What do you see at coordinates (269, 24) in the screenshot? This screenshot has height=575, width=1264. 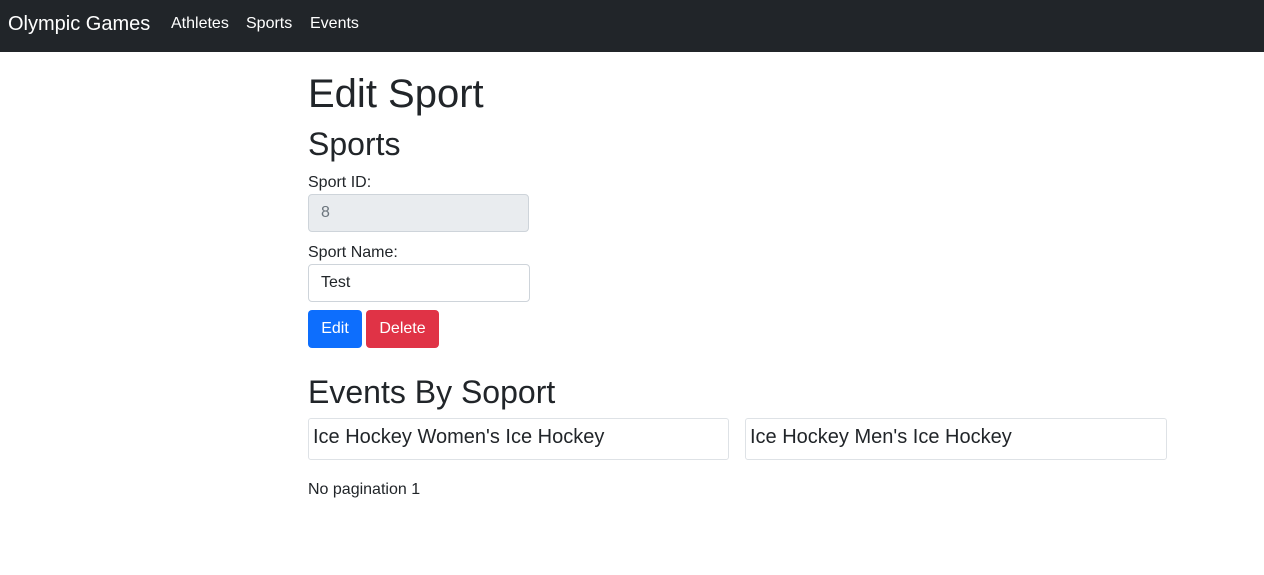 I see `nav-link-sports: Sports` at bounding box center [269, 24].